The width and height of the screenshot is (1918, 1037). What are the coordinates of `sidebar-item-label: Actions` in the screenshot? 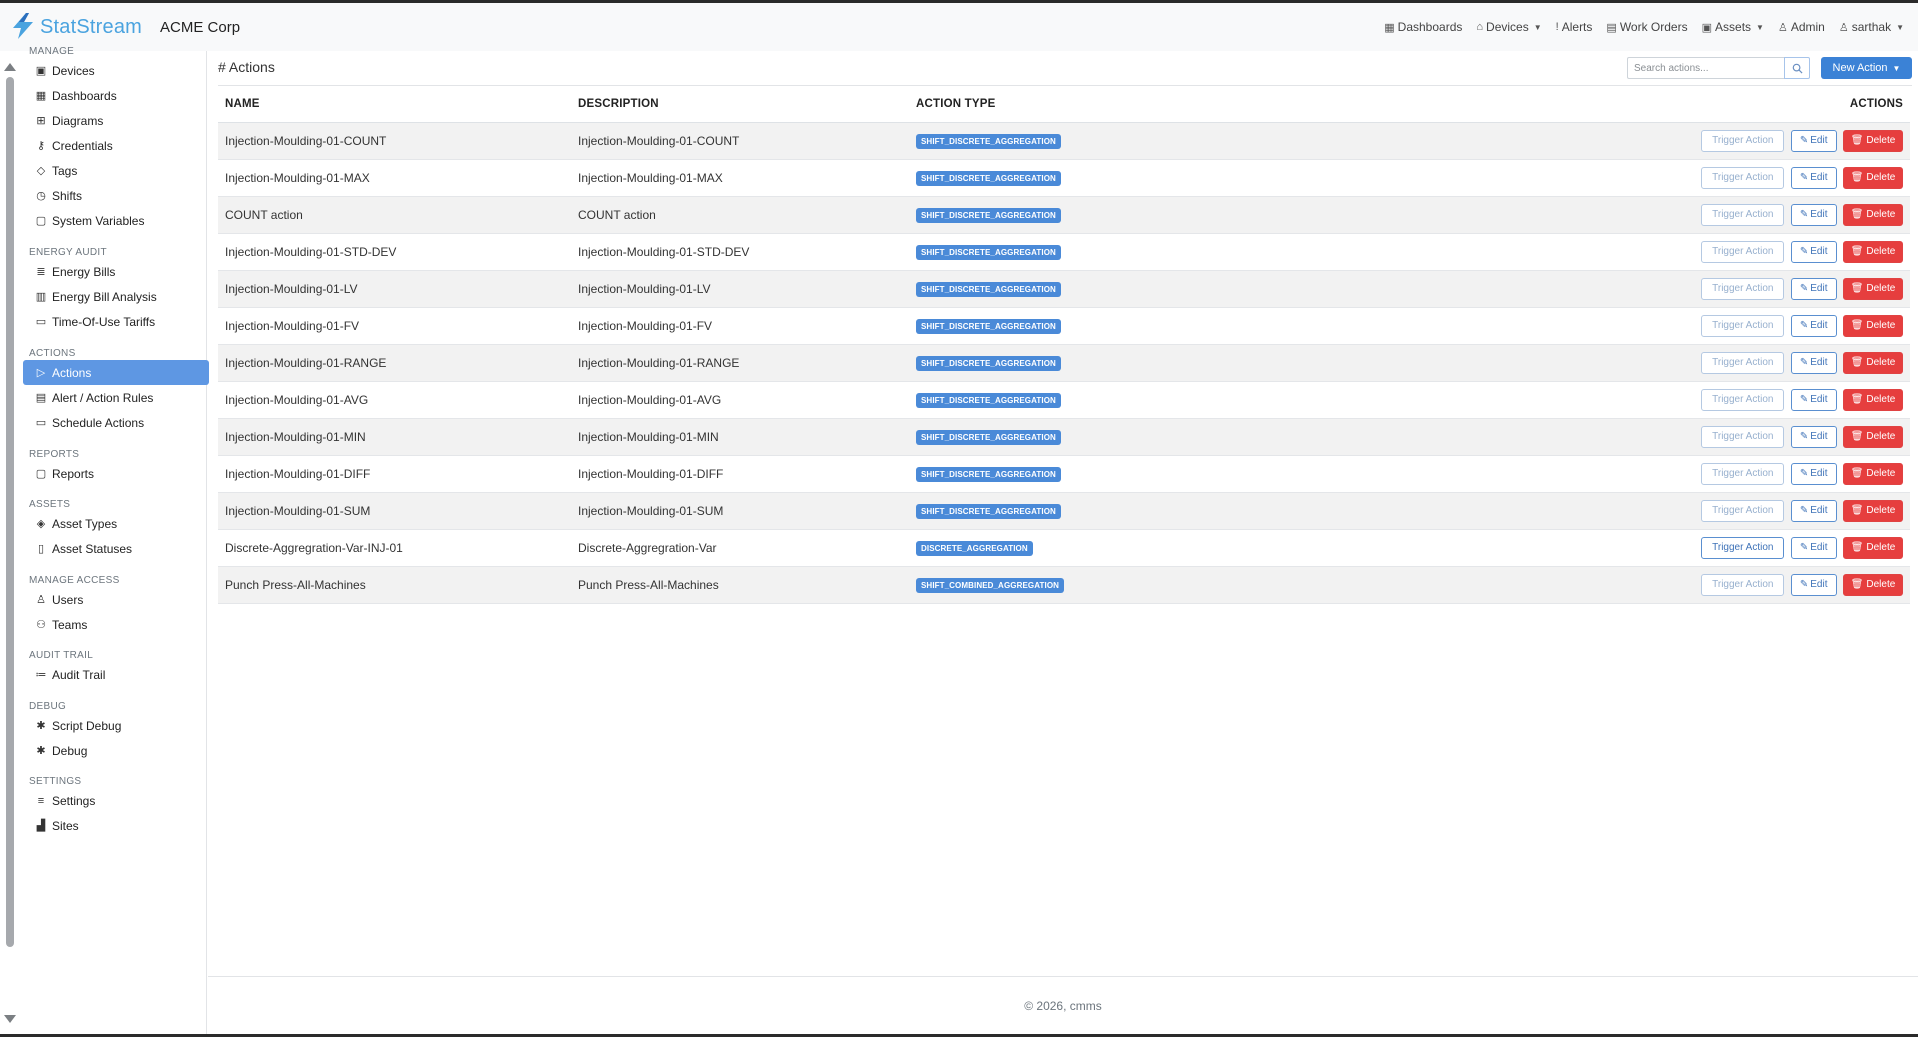 It's located at (72, 372).